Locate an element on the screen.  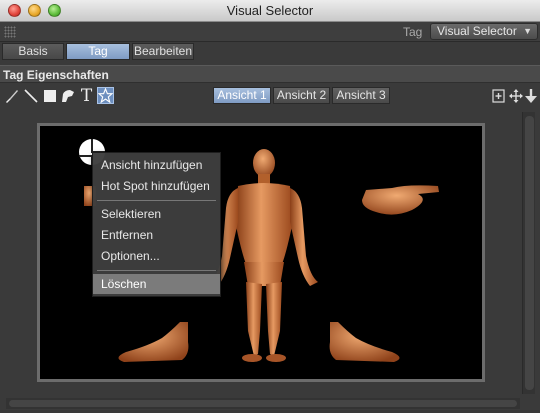
line-icon is located at coordinates (30, 95).